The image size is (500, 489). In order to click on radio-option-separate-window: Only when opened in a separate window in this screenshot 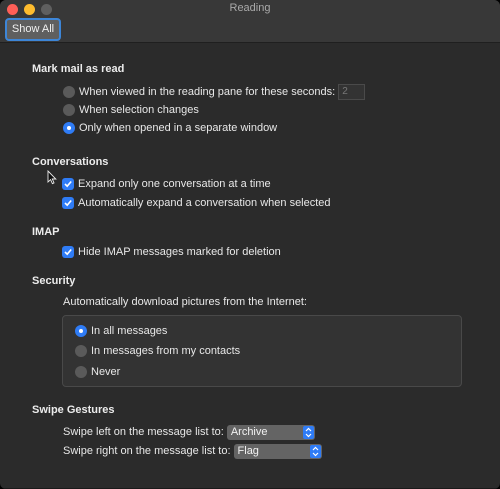, I will do `click(170, 128)`.